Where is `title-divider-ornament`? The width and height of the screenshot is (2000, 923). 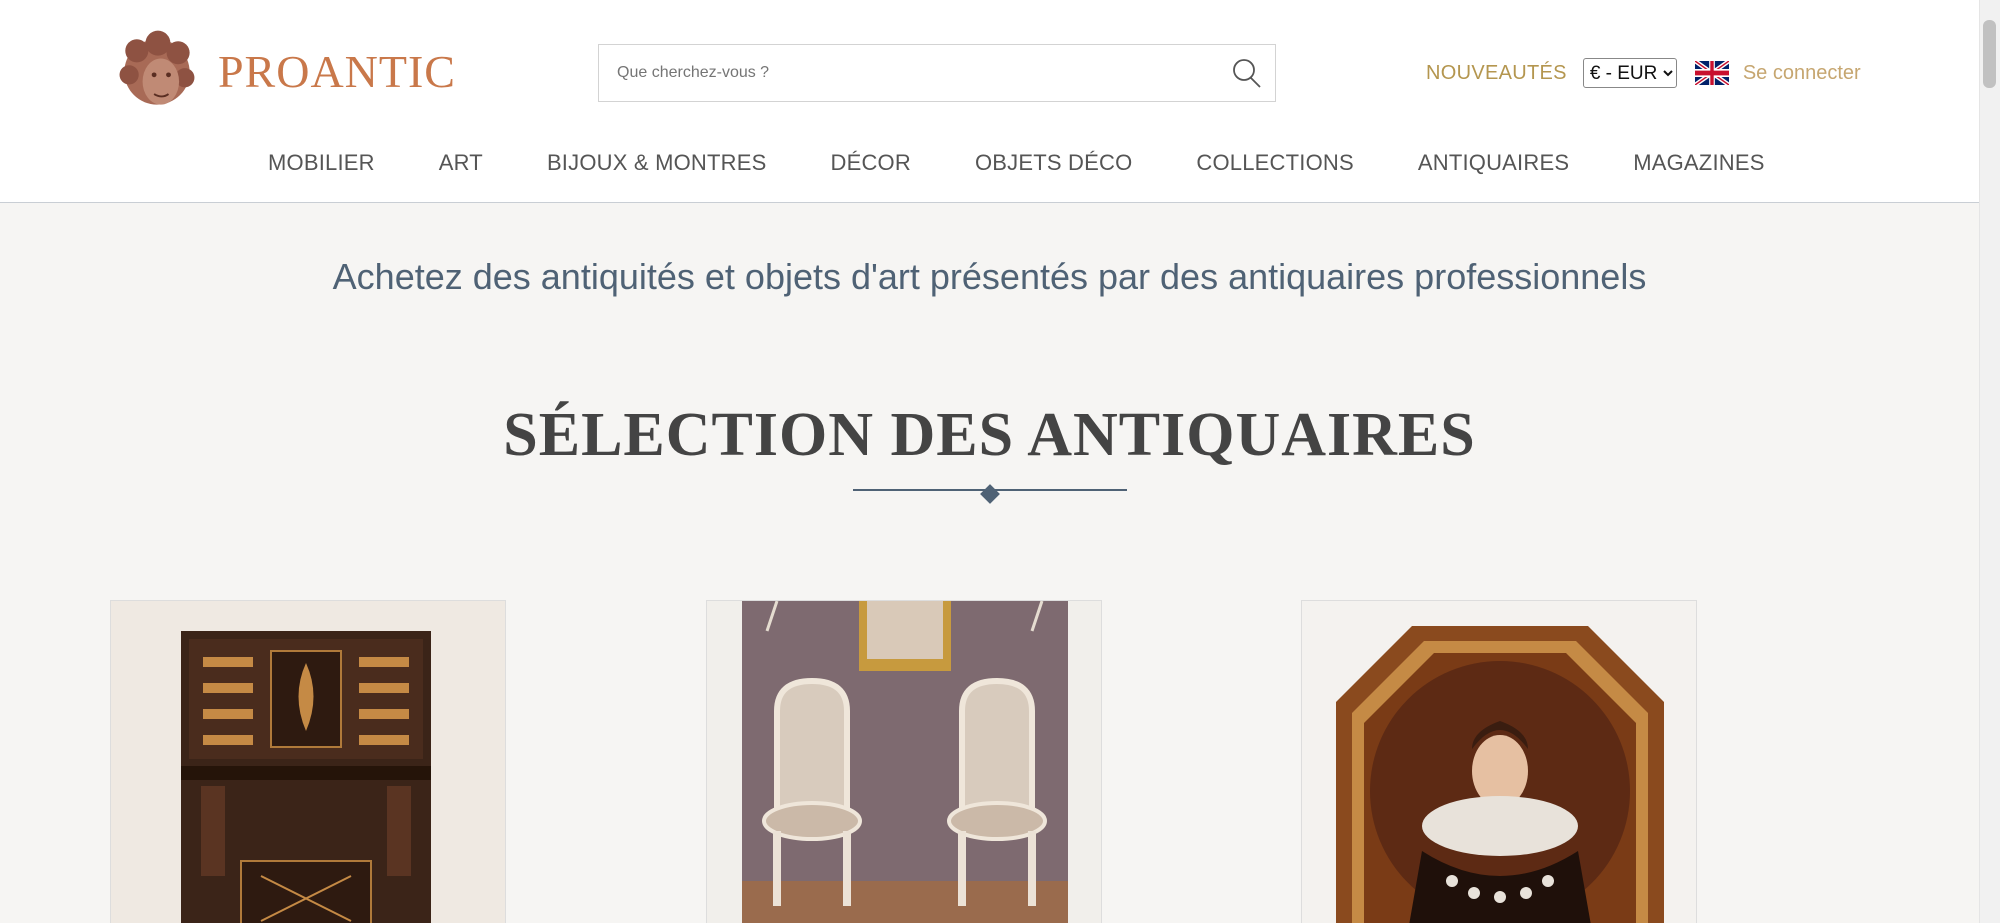 title-divider-ornament is located at coordinates (990, 494).